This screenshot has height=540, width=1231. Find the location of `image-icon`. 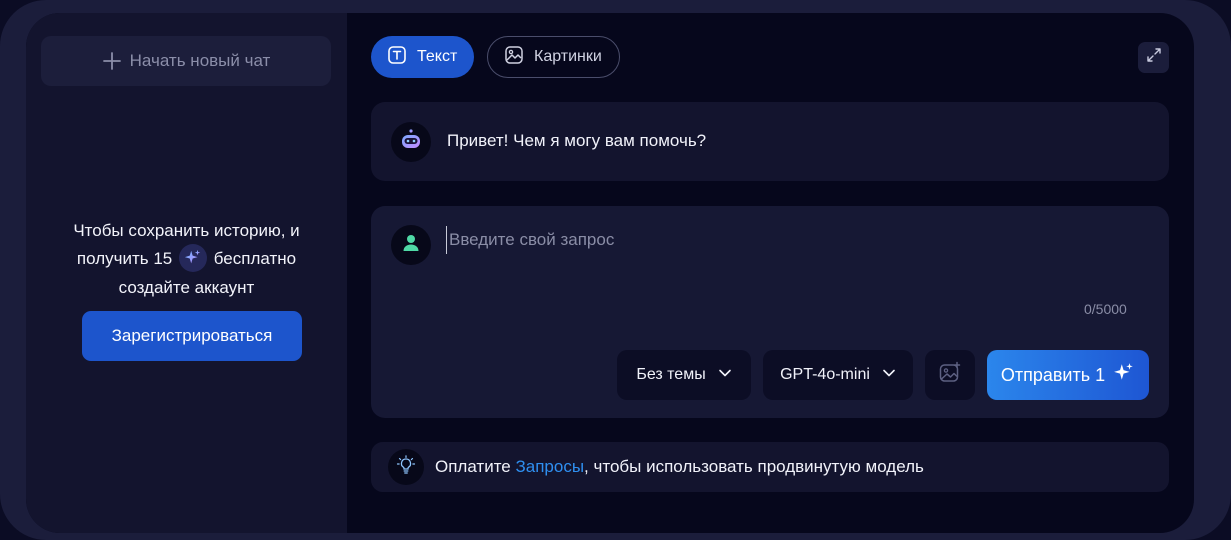

image-icon is located at coordinates (514, 57).